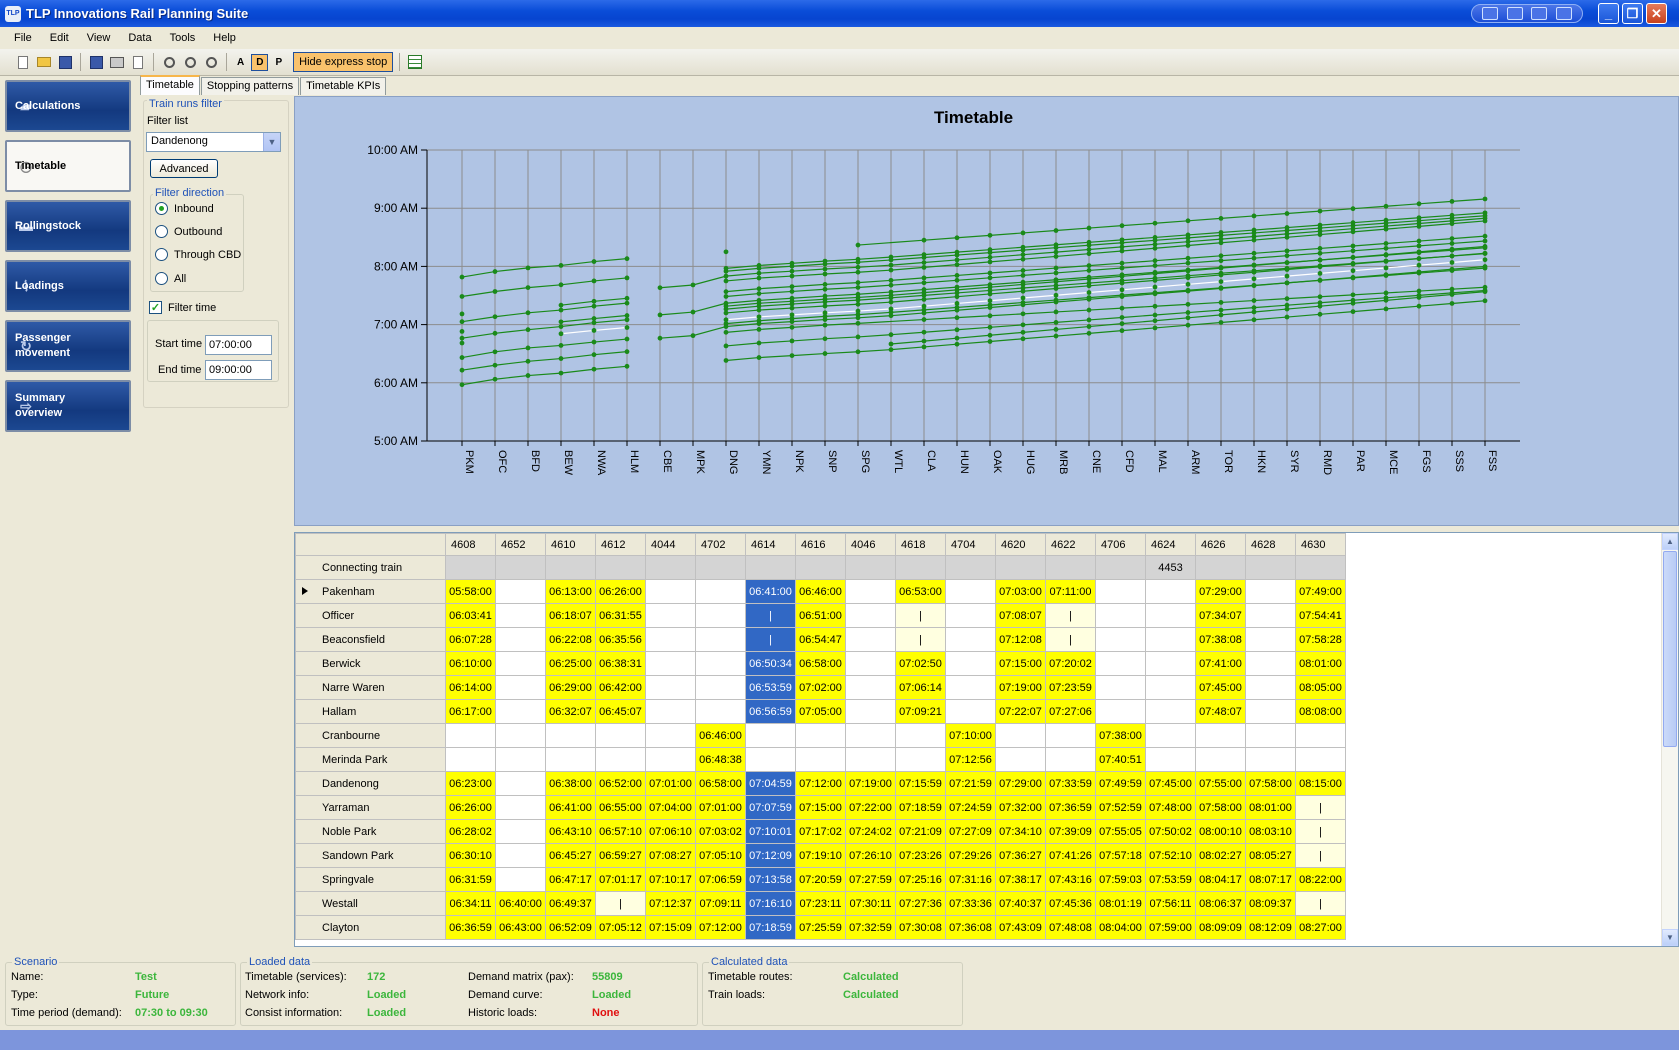 This screenshot has width=1679, height=1050. Describe the element at coordinates (1070, 903) in the screenshot. I see `time-cell: 07:45:36` at that location.